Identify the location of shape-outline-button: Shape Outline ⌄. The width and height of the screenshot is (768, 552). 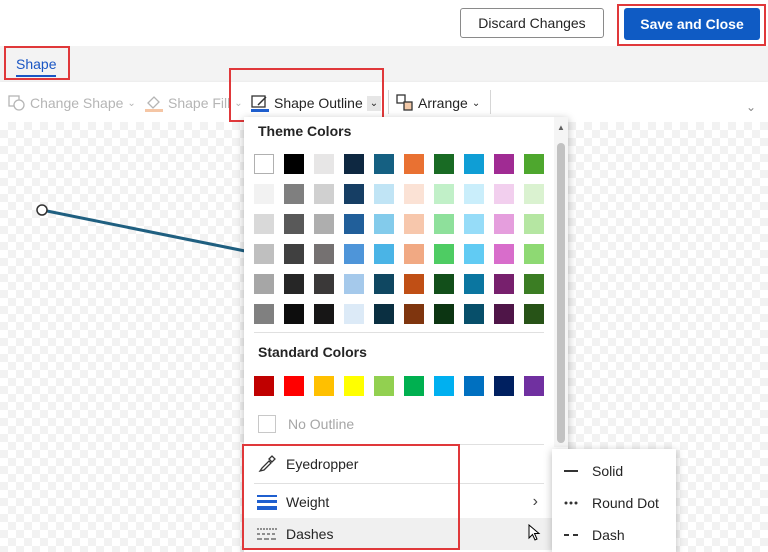
(316, 103).